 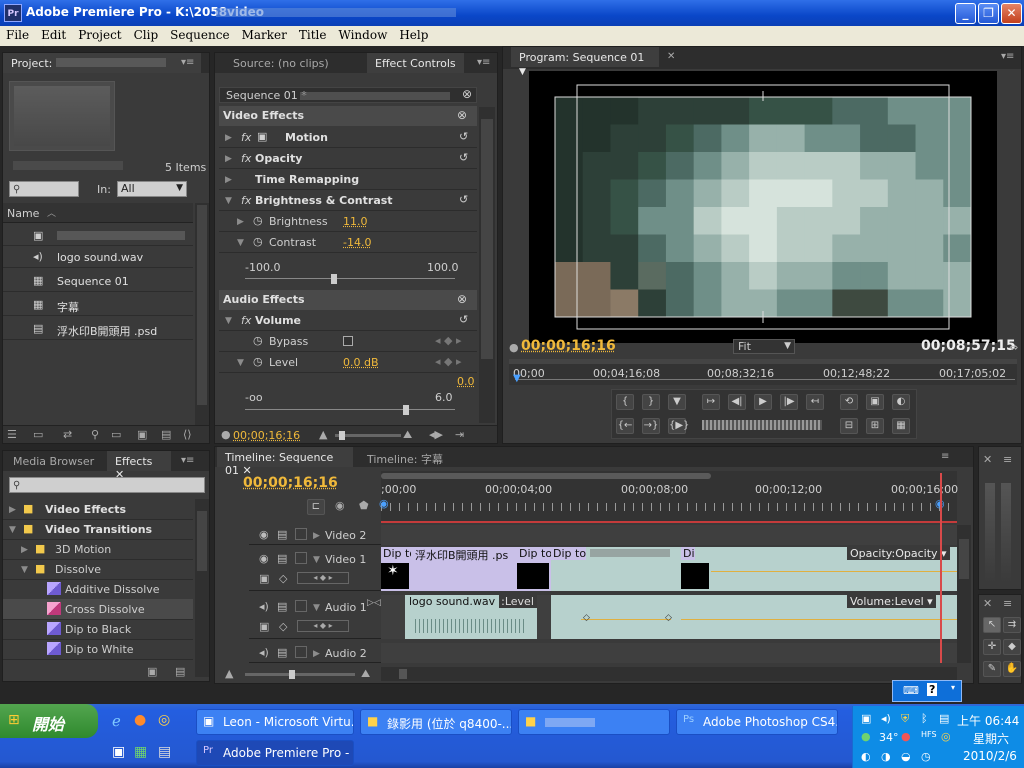 I want to click on loop-icon: ⟲, so click(x=849, y=402).